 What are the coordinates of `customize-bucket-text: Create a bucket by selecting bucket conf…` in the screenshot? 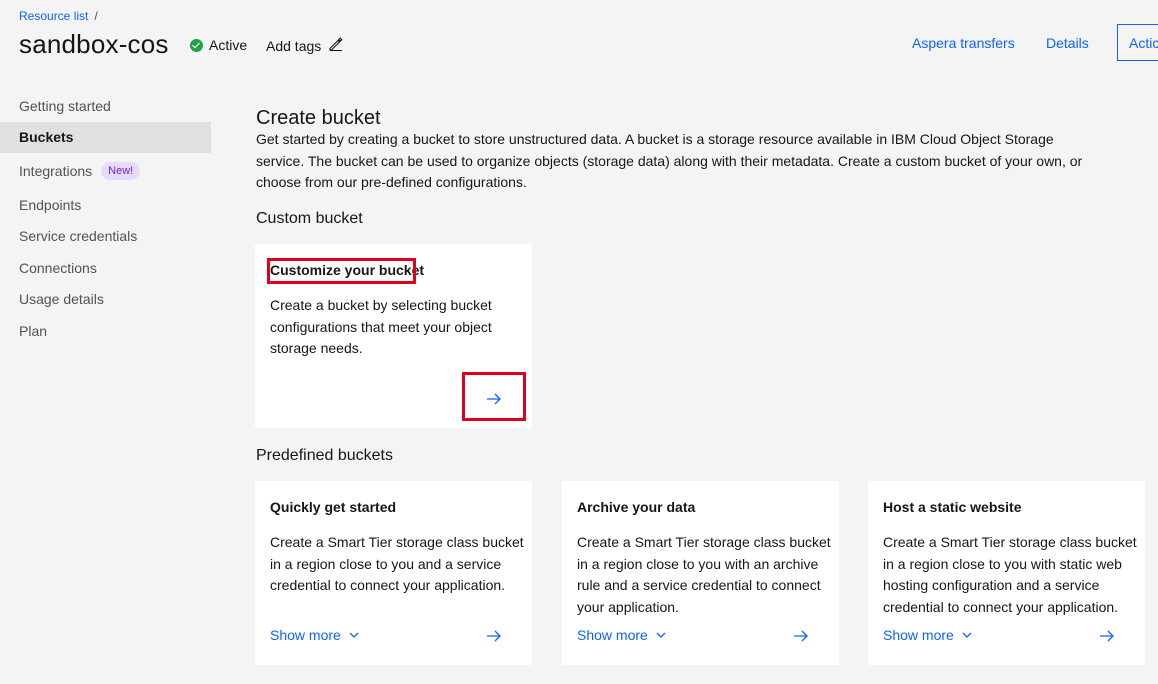 It's located at (381, 326).